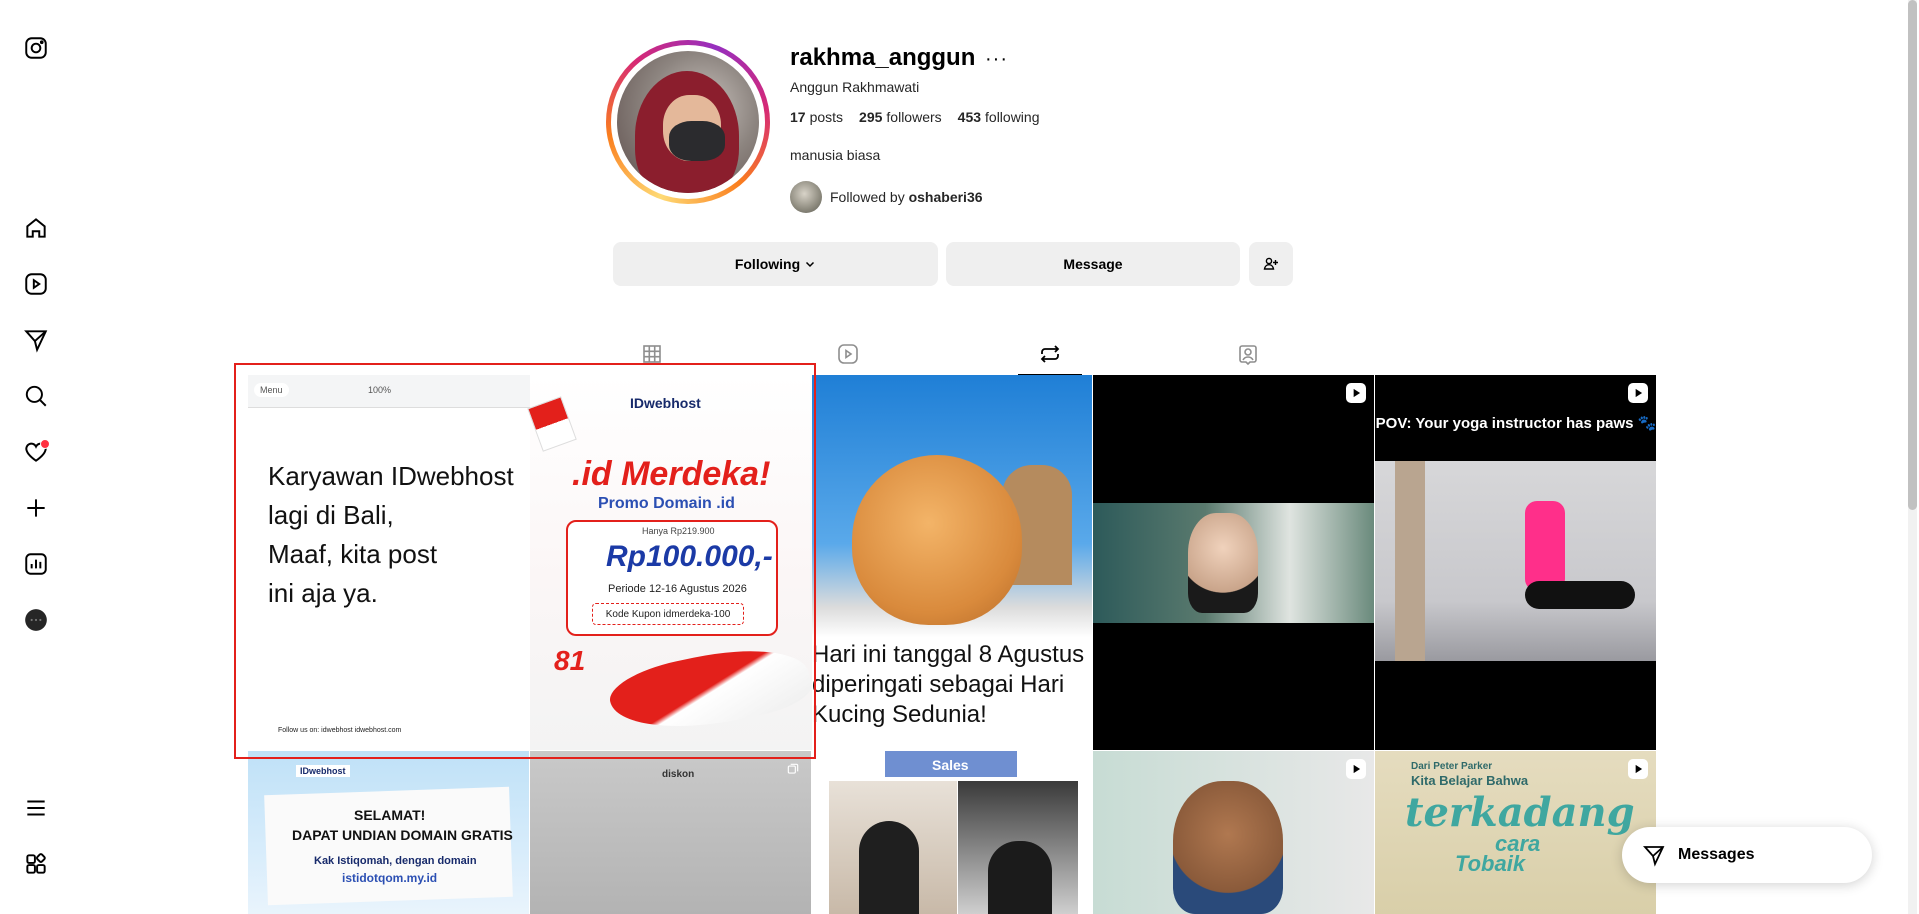 This screenshot has height=914, width=1919. I want to click on search-icon, so click(36, 396).